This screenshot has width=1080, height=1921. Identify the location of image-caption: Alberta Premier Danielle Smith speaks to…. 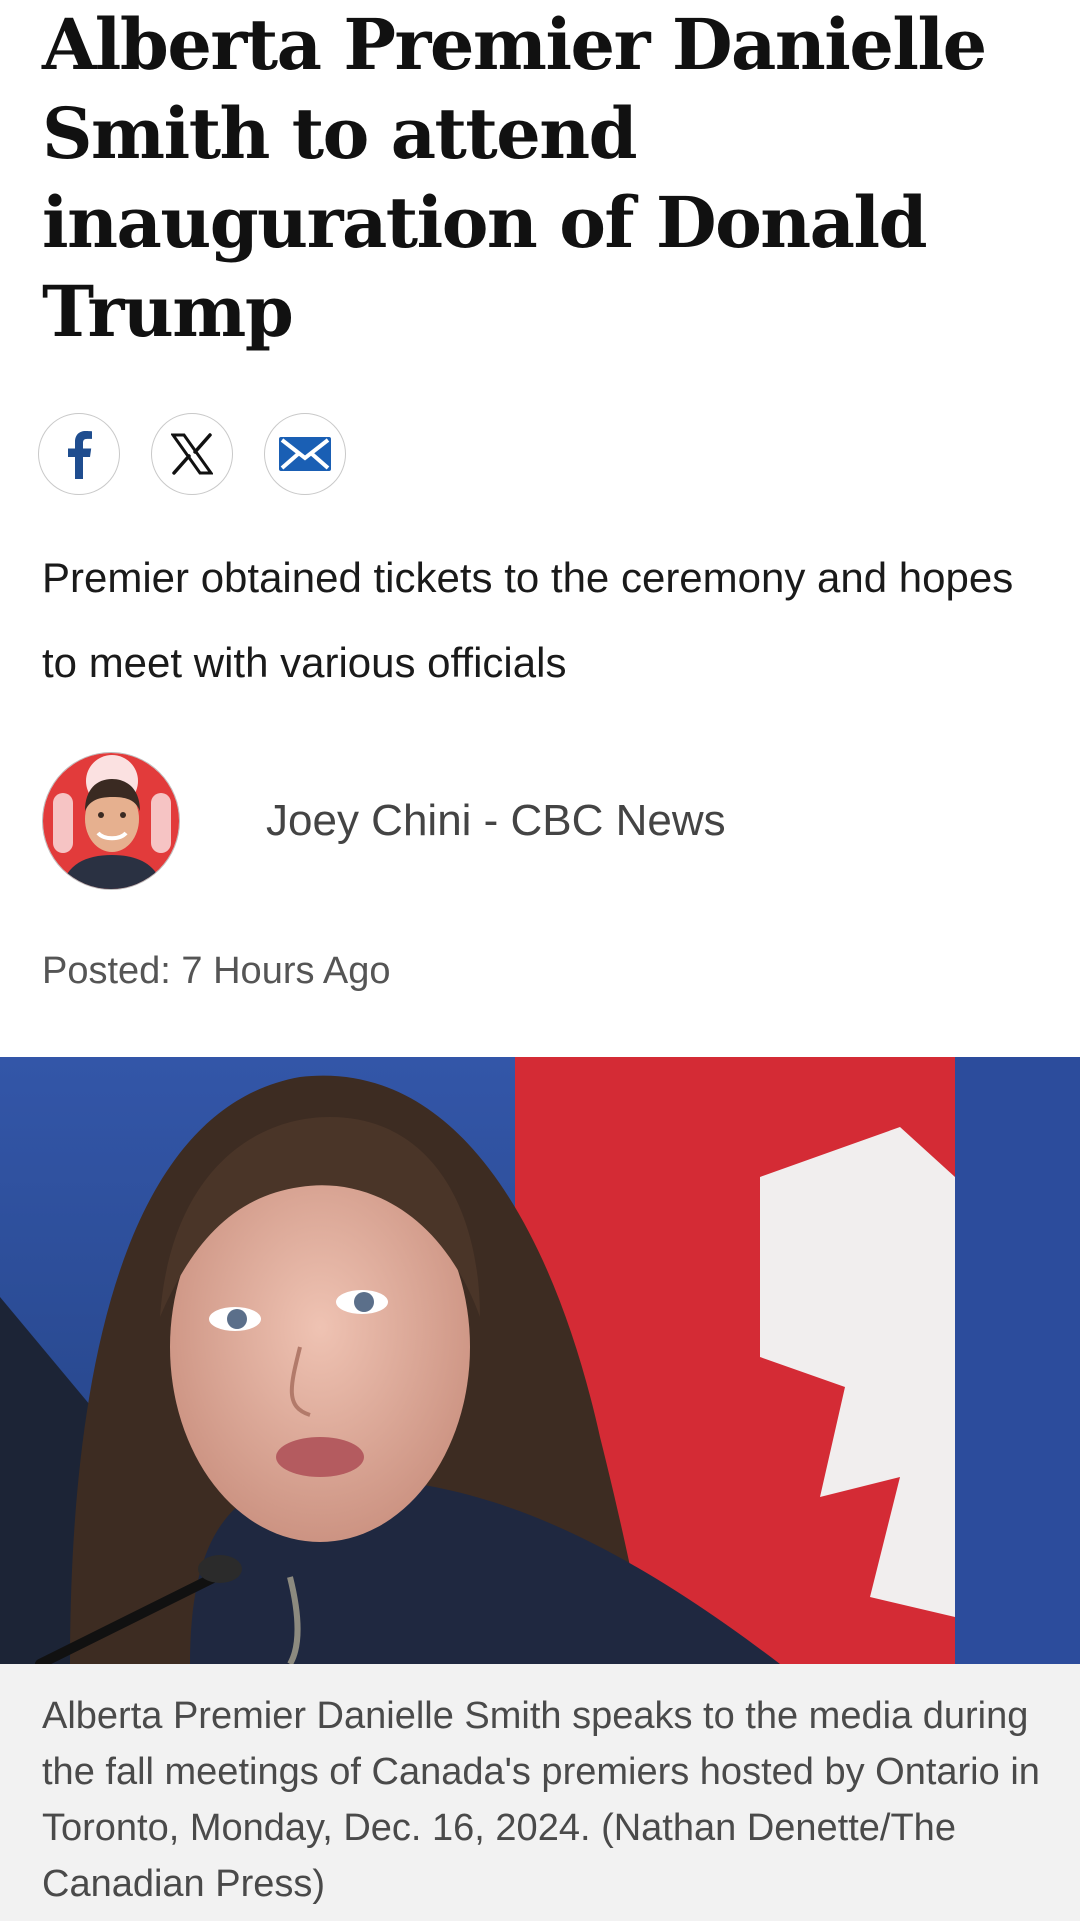
(541, 1800).